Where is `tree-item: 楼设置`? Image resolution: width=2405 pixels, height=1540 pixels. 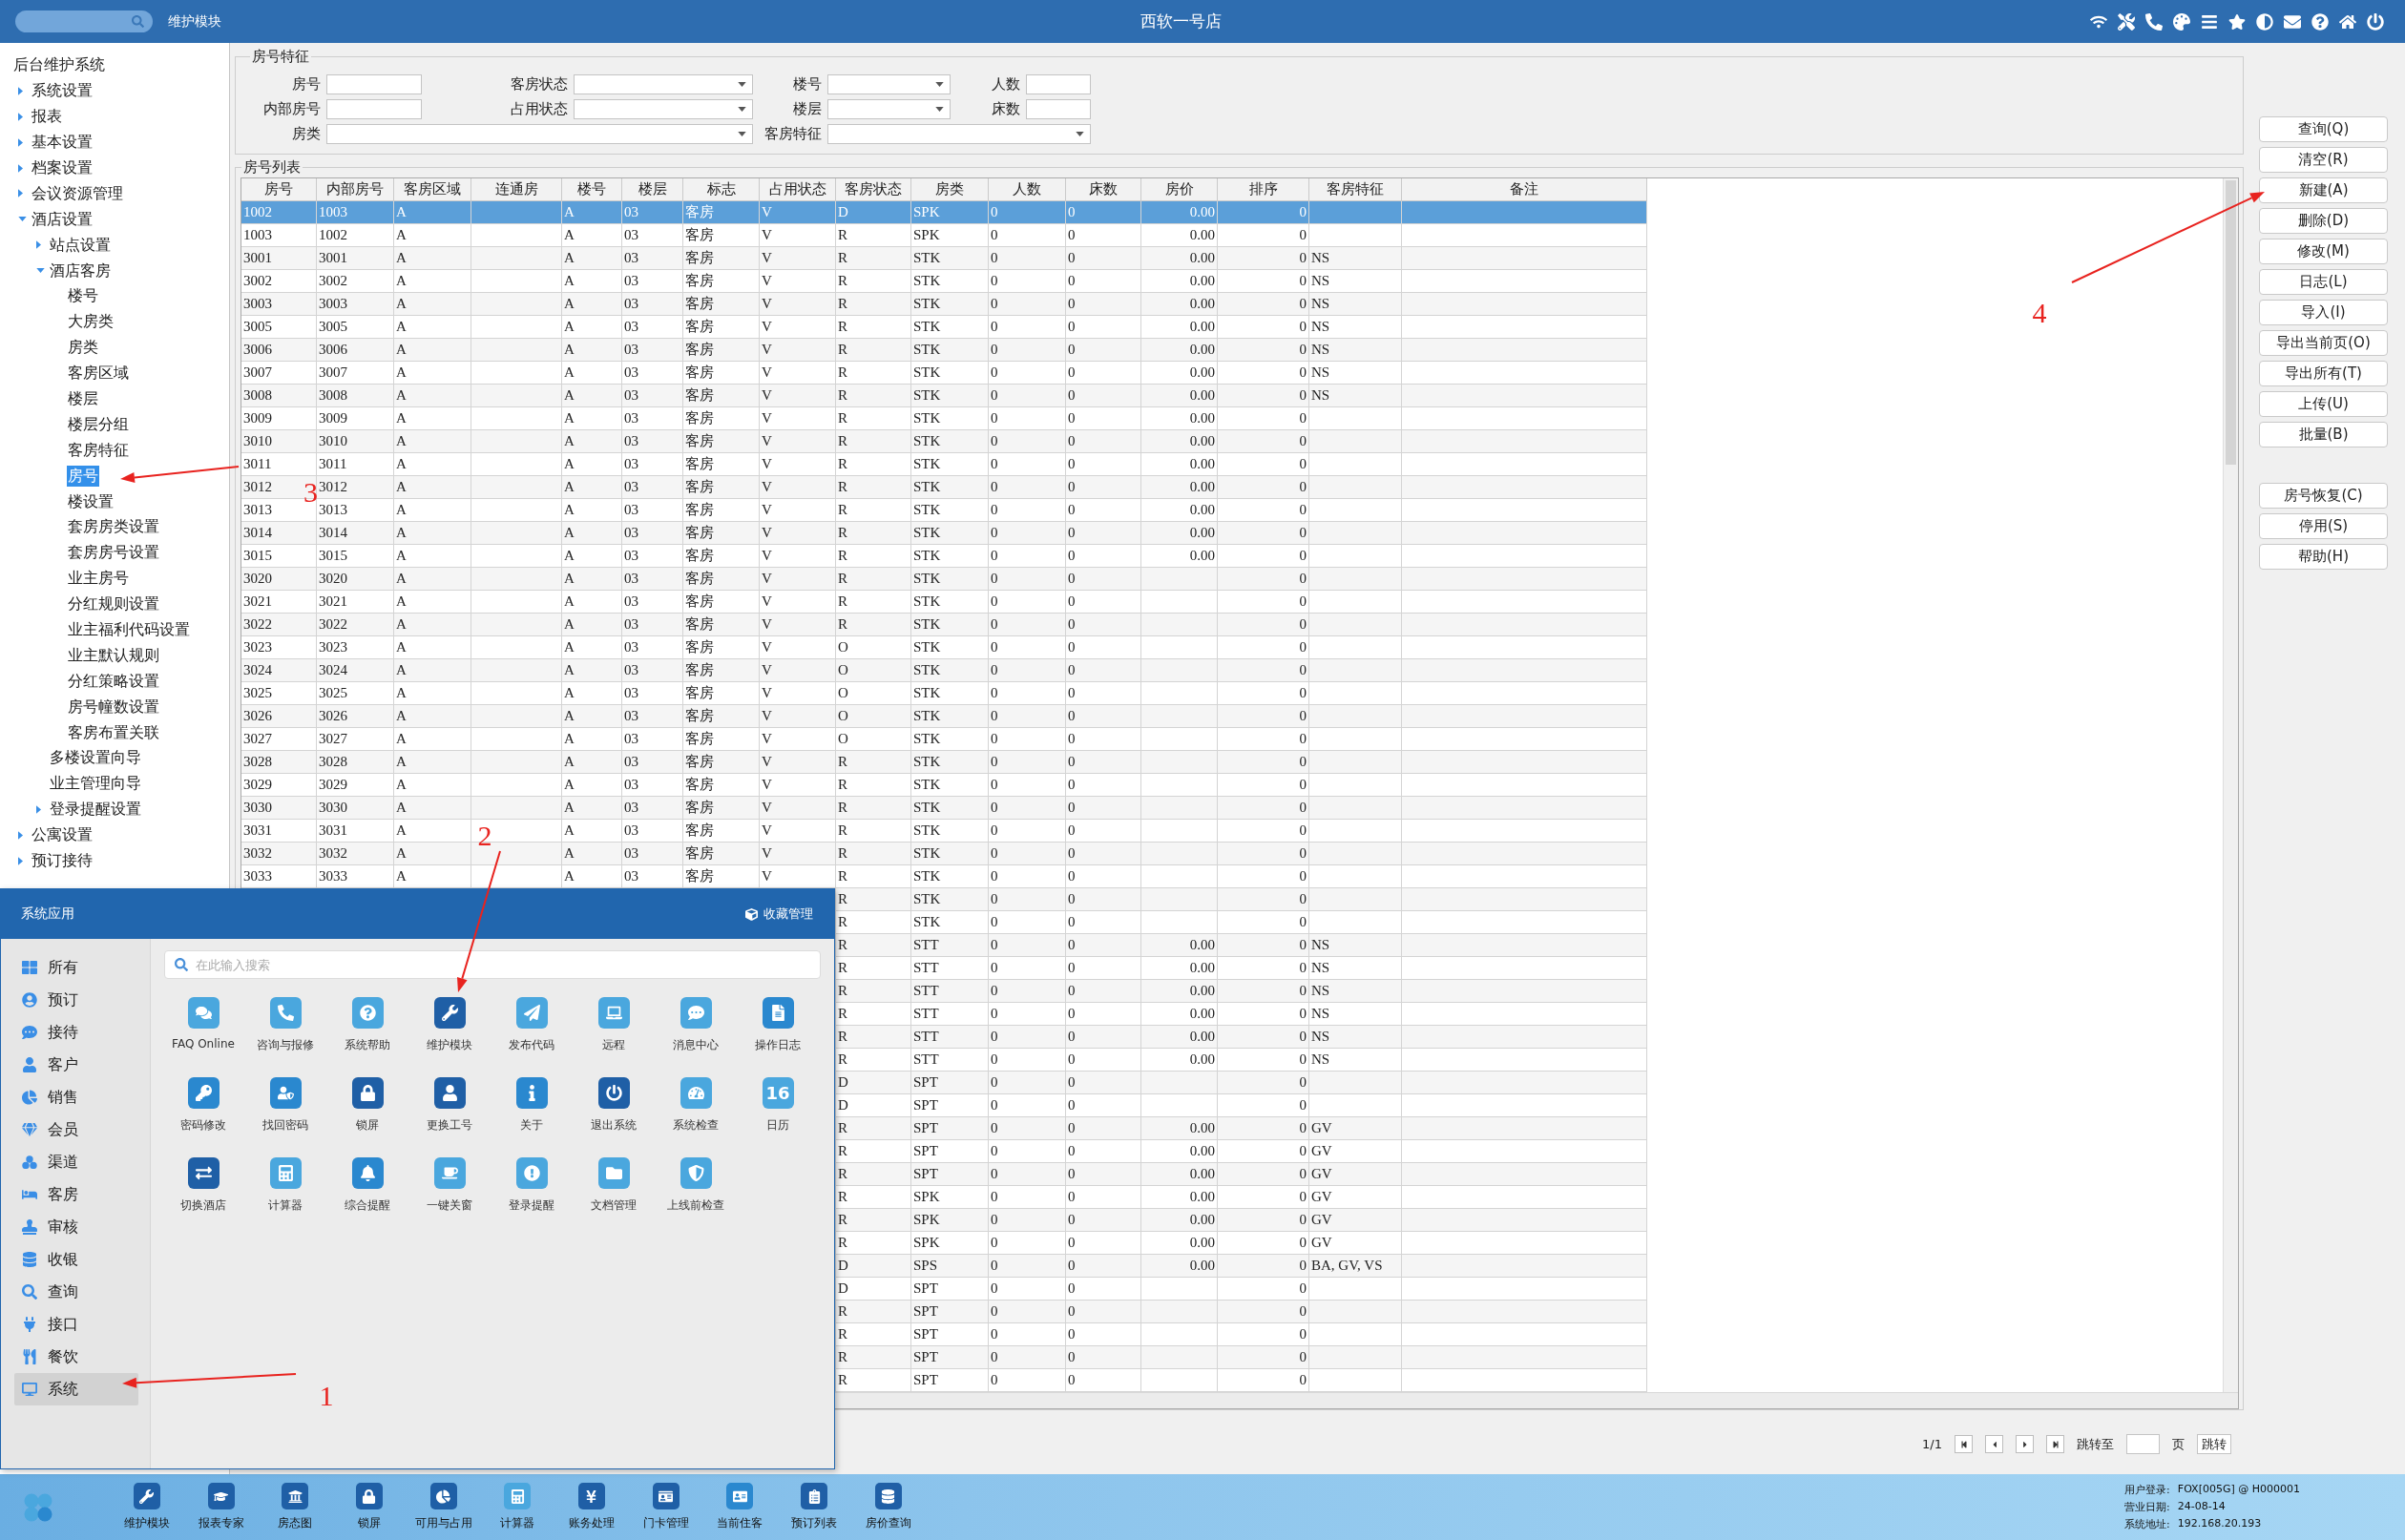 tree-item: 楼设置 is located at coordinates (91, 501).